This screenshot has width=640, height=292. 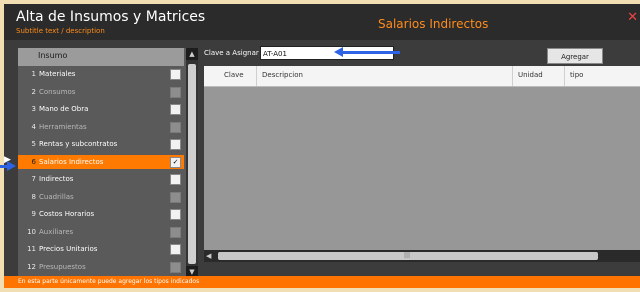 I want to click on column-header-tipo: tipo, so click(x=576, y=75).